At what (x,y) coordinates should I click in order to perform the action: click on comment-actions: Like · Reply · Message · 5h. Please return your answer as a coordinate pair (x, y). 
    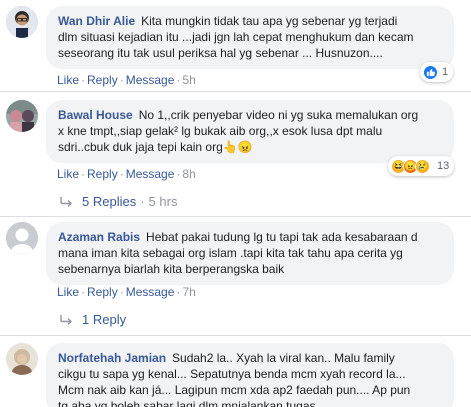
    Looking at the image, I should click on (126, 80).